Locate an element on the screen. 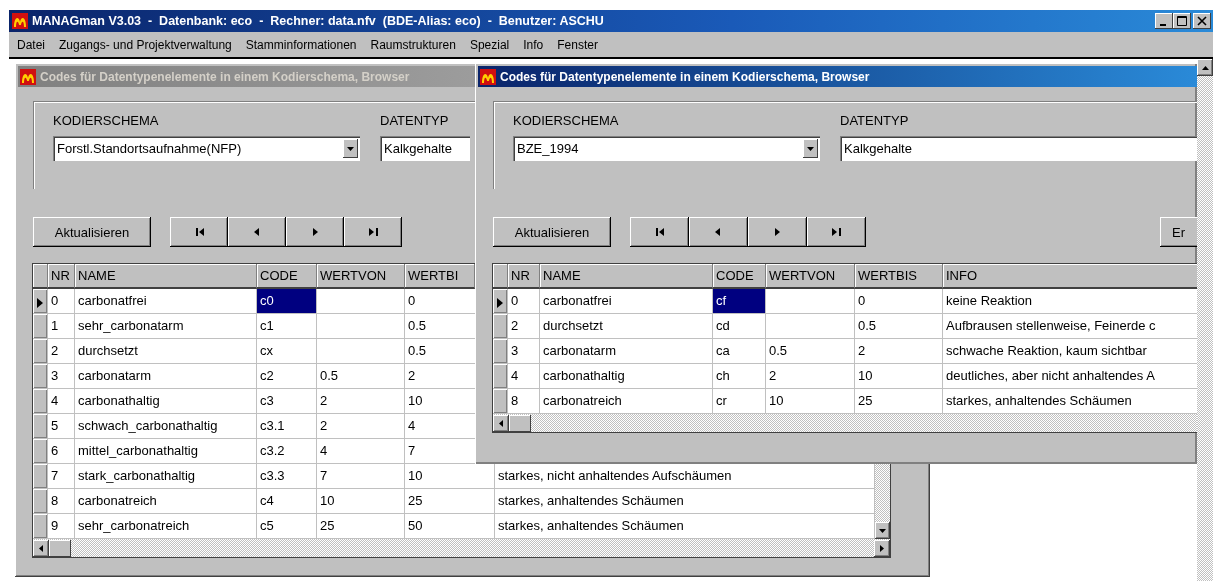 The width and height of the screenshot is (1213, 581). table-cell: sehr_carbonatreich is located at coordinates (166, 526).